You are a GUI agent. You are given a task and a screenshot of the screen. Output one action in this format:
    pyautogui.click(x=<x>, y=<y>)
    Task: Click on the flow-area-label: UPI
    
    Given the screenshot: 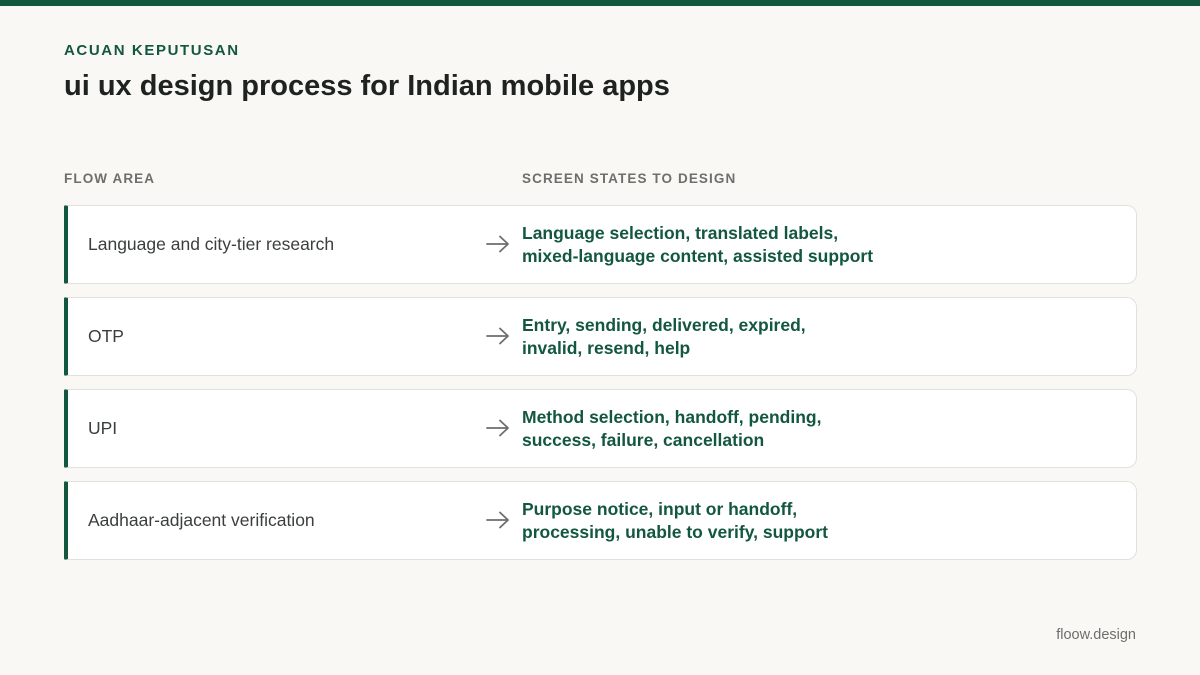 What is the action you would take?
    pyautogui.click(x=103, y=428)
    